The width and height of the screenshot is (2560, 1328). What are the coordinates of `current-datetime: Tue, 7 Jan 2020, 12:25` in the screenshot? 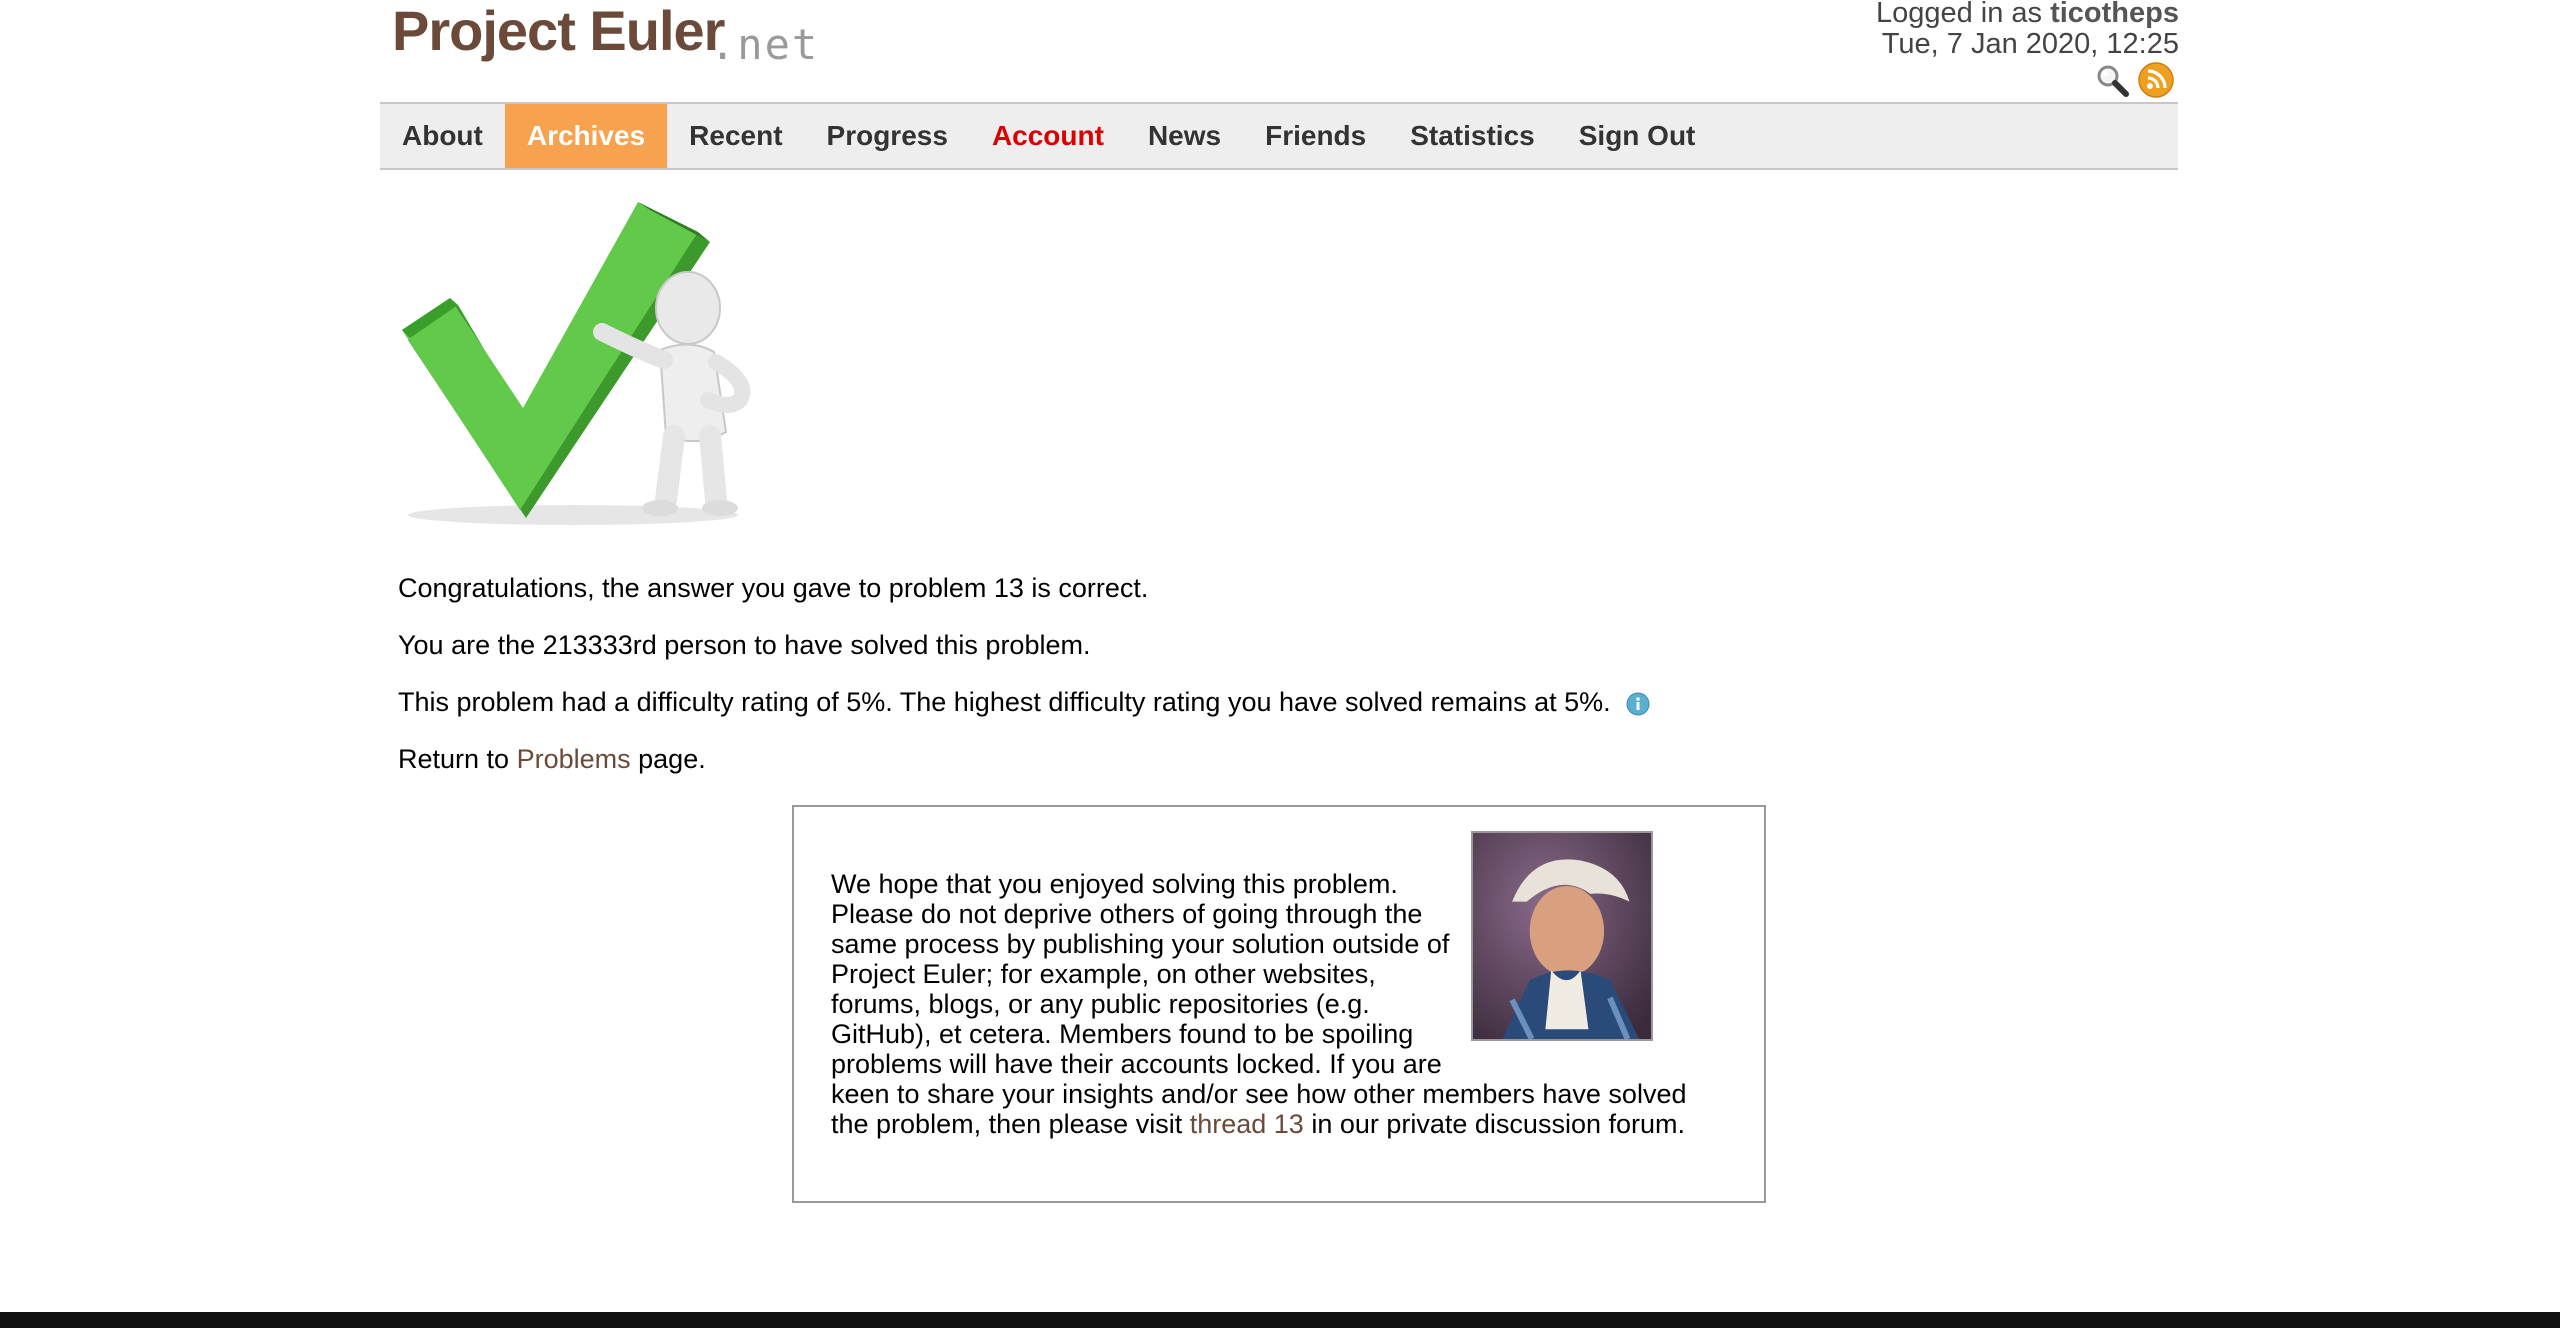 It's located at (2030, 44).